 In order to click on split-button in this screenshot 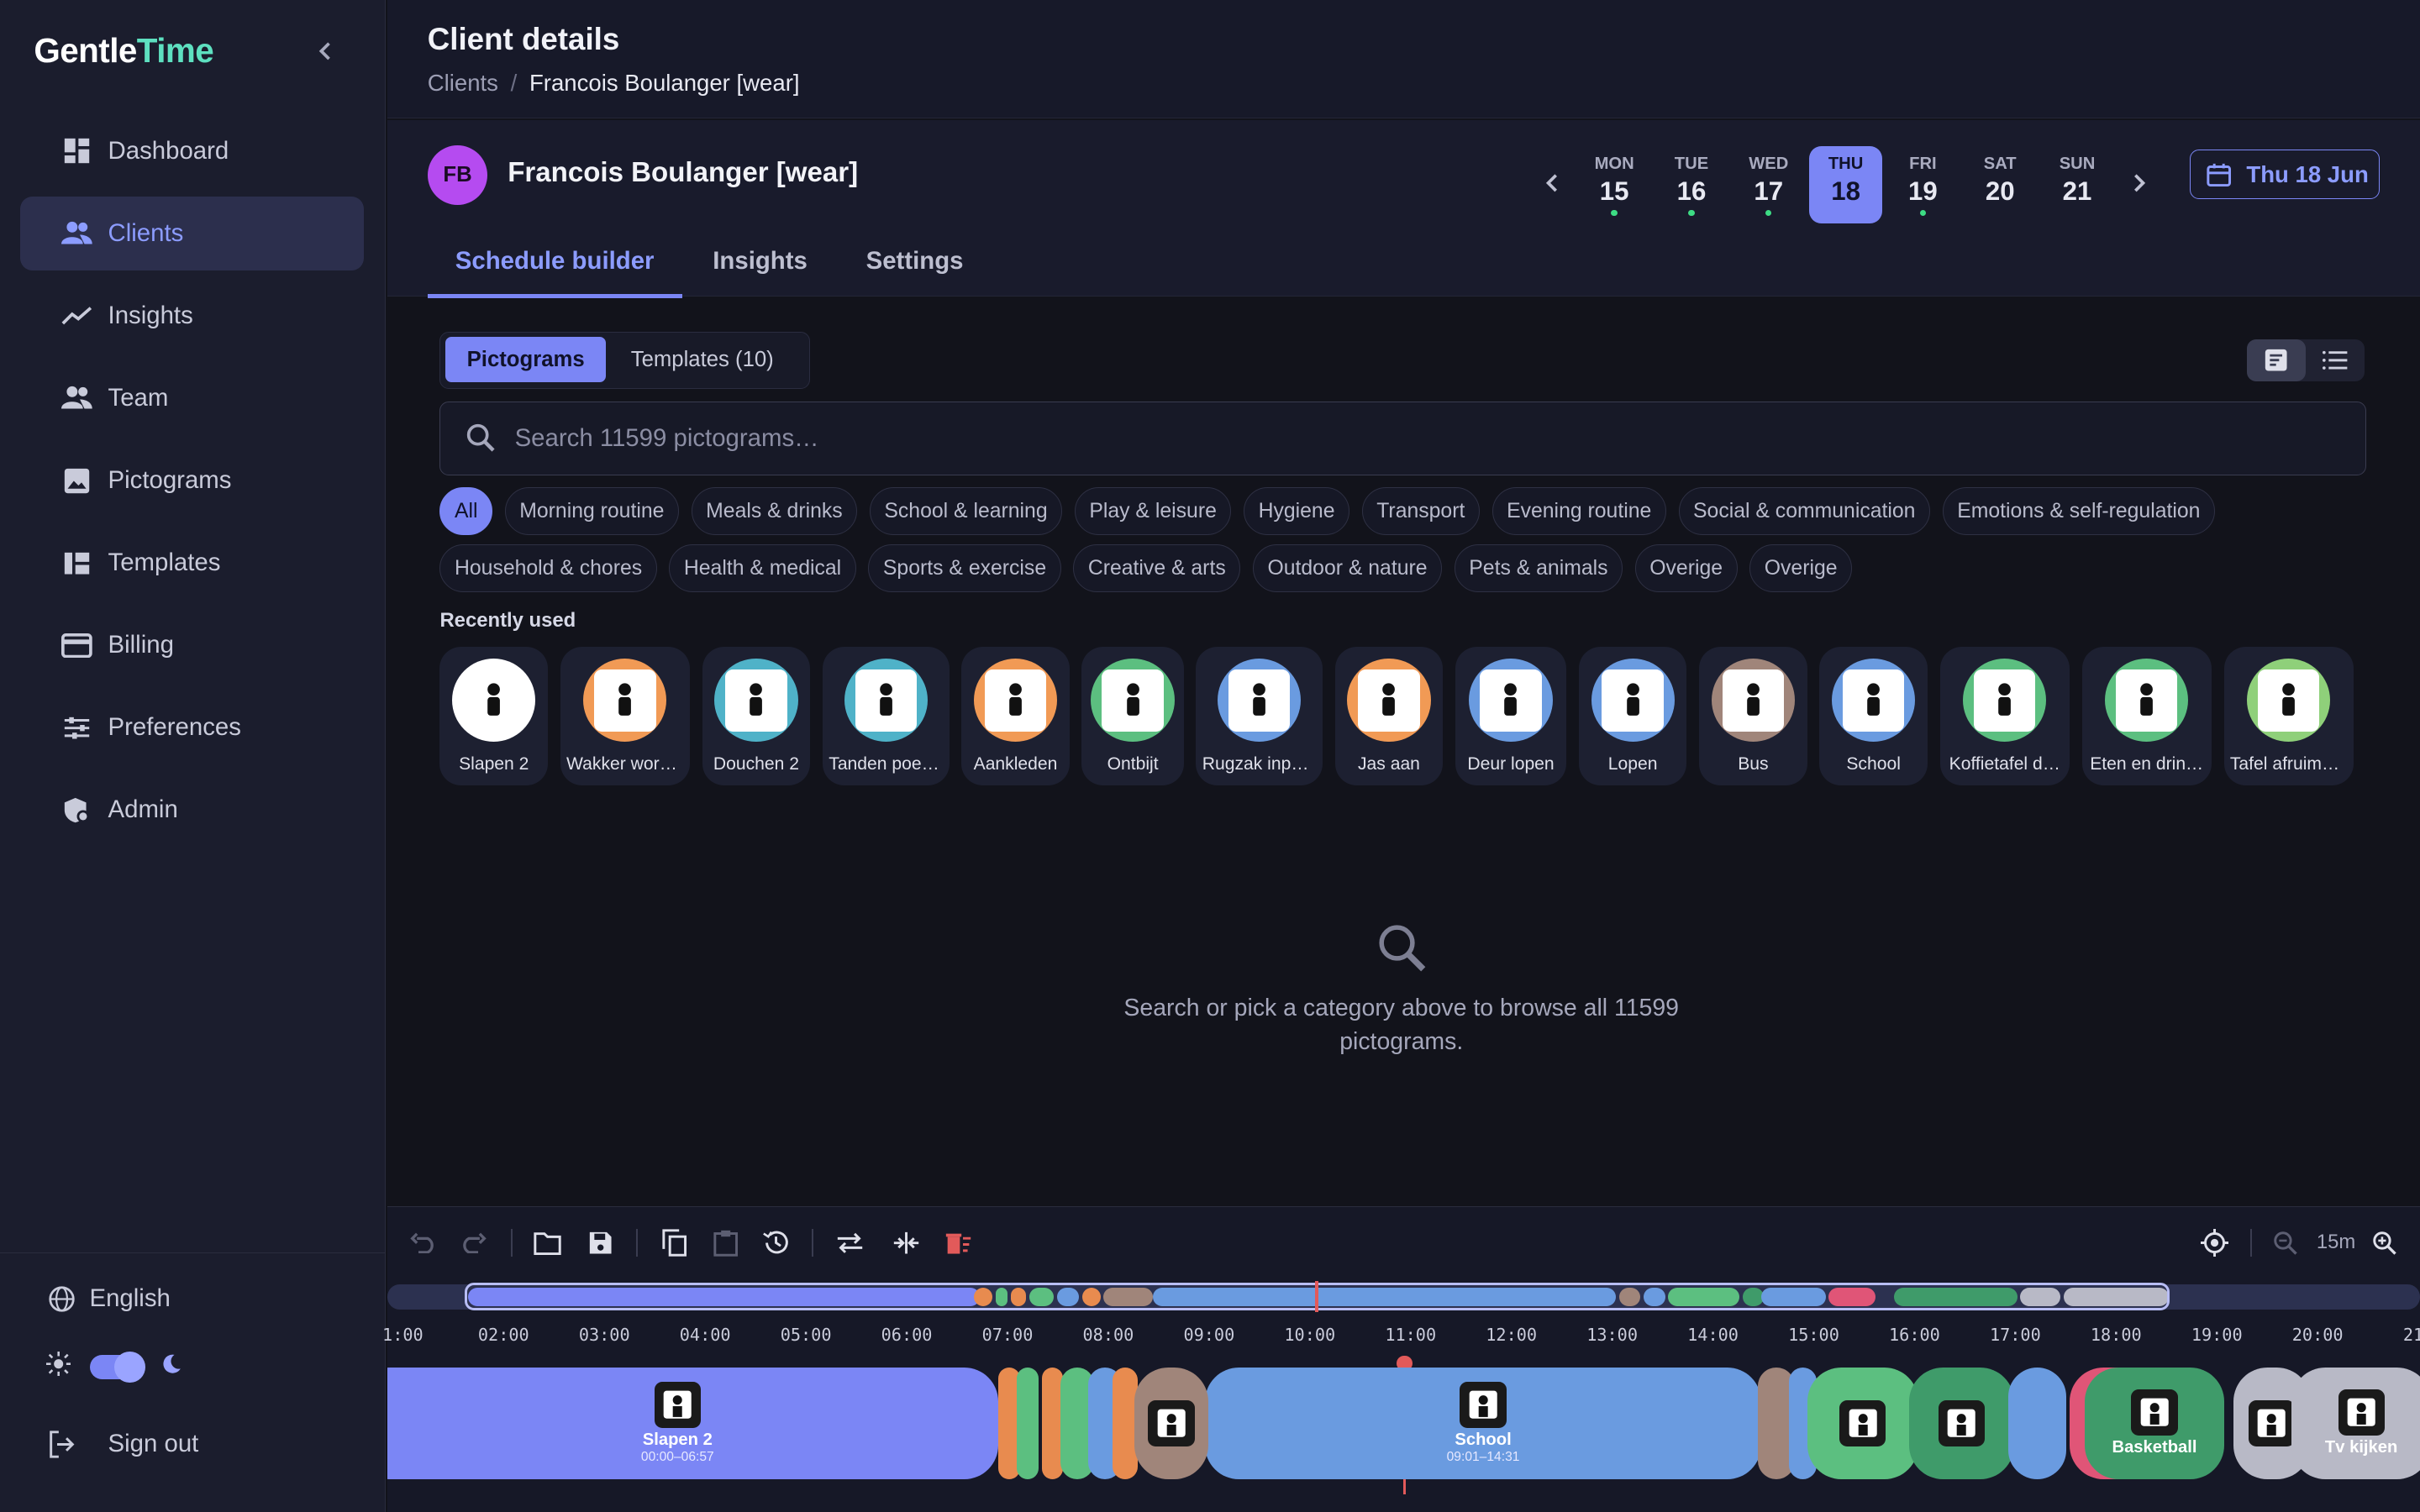, I will do `click(906, 1242)`.